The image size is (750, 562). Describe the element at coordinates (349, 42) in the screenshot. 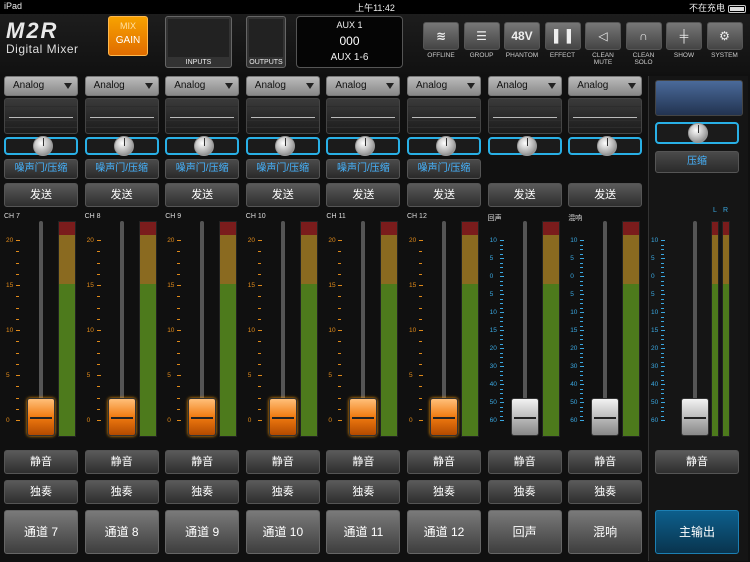

I see `aux-selector: AUX 1 000 AUX 1-6` at that location.